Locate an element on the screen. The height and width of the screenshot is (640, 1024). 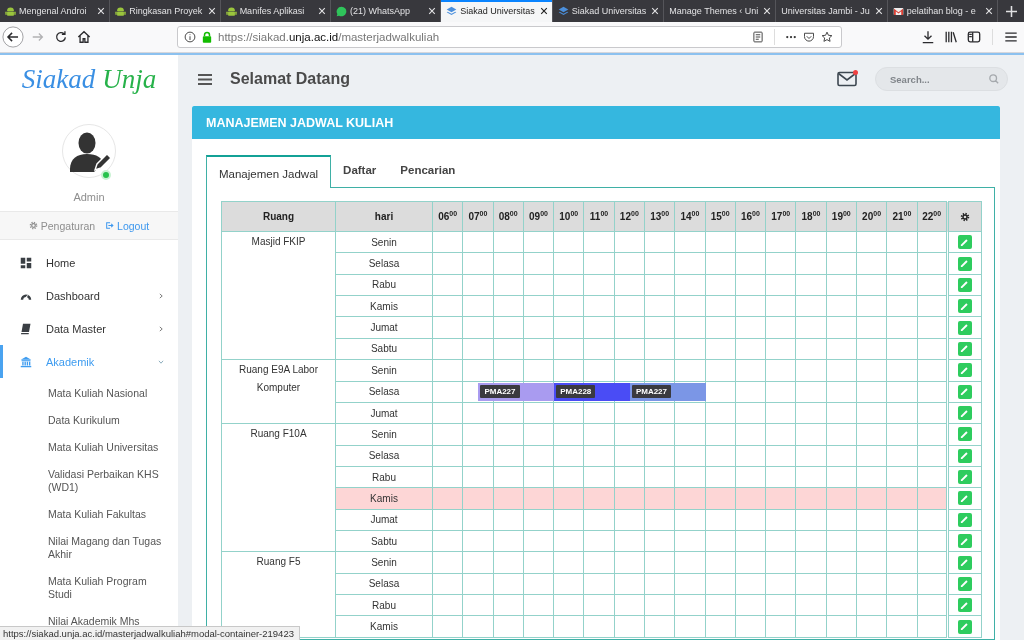
column-header: 18$^{00}$ is located at coordinates (811, 216).